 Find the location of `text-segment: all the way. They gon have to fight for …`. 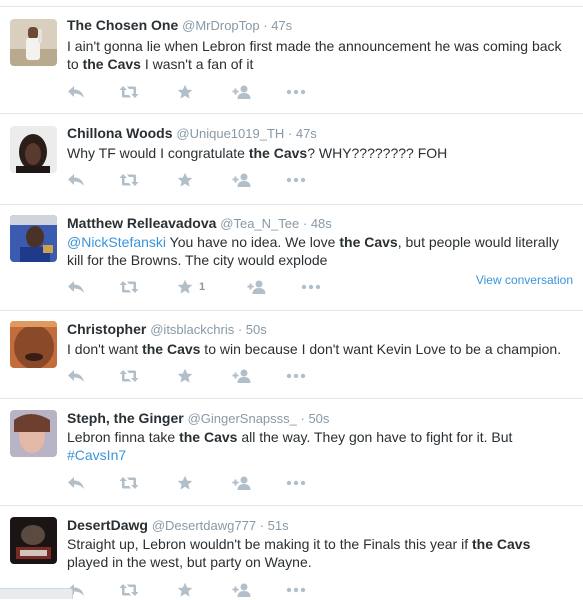

text-segment: all the way. They gon have to fight for … is located at coordinates (375, 437).